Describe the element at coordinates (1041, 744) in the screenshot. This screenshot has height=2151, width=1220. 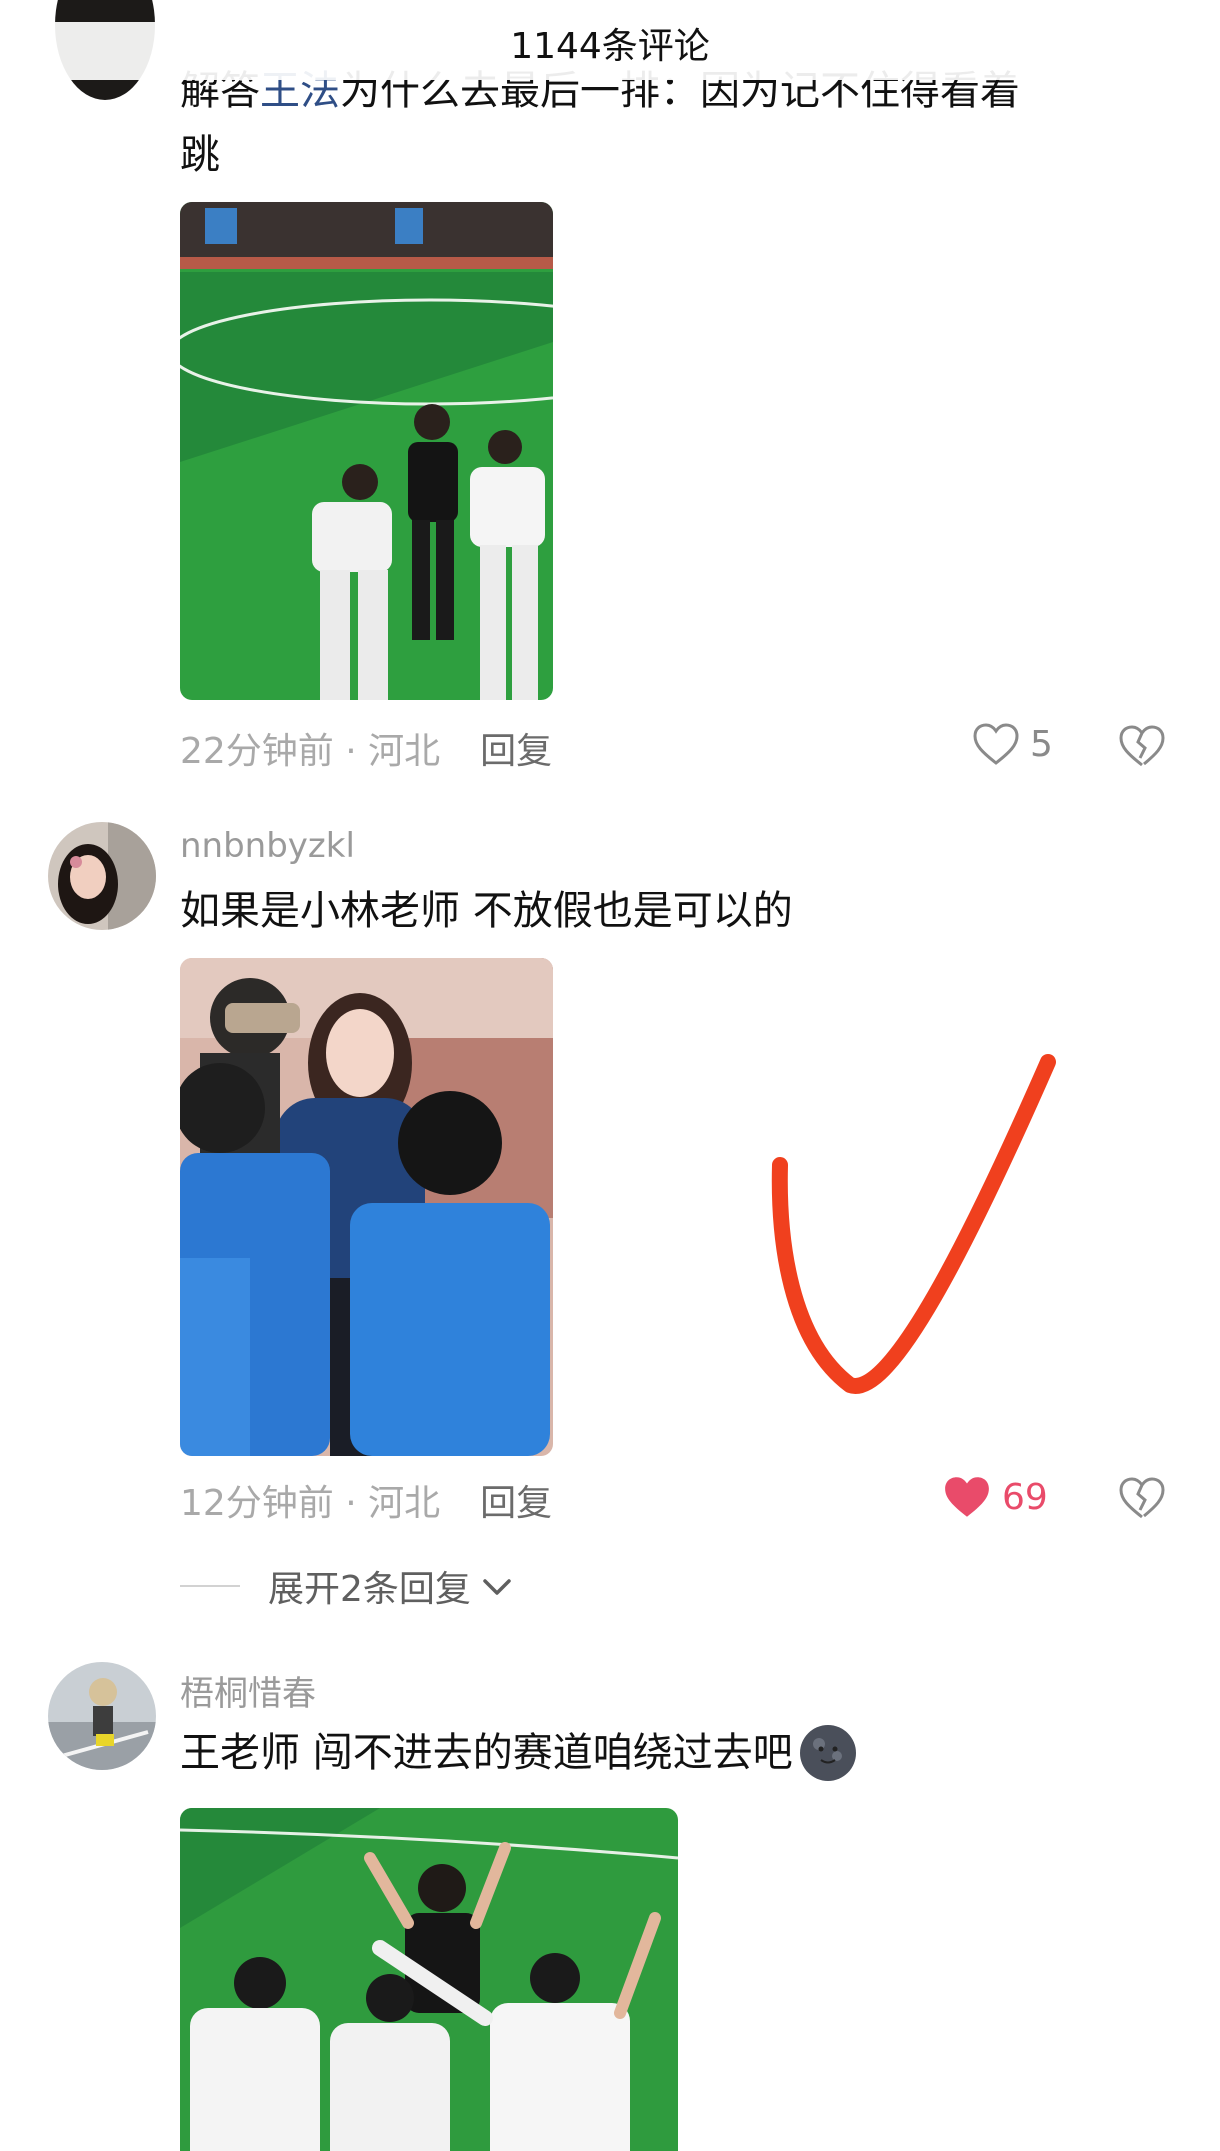
I see `like-count: 5` at that location.